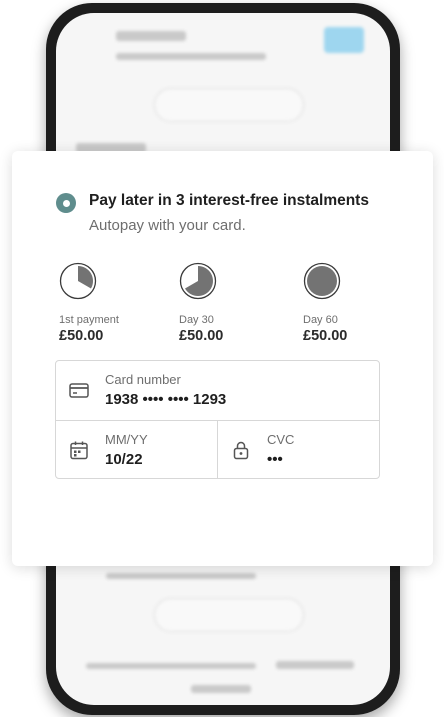 Image resolution: width=444 pixels, height=717 pixels. What do you see at coordinates (229, 303) in the screenshot?
I see `installment-2: Day 30 £50.00` at bounding box center [229, 303].